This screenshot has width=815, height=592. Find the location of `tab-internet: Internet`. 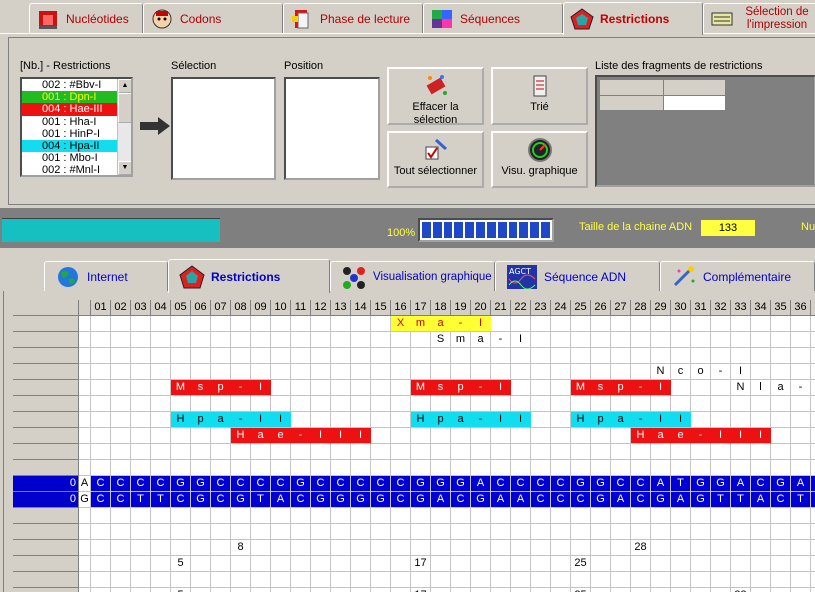

tab-internet: Internet is located at coordinates (106, 276).